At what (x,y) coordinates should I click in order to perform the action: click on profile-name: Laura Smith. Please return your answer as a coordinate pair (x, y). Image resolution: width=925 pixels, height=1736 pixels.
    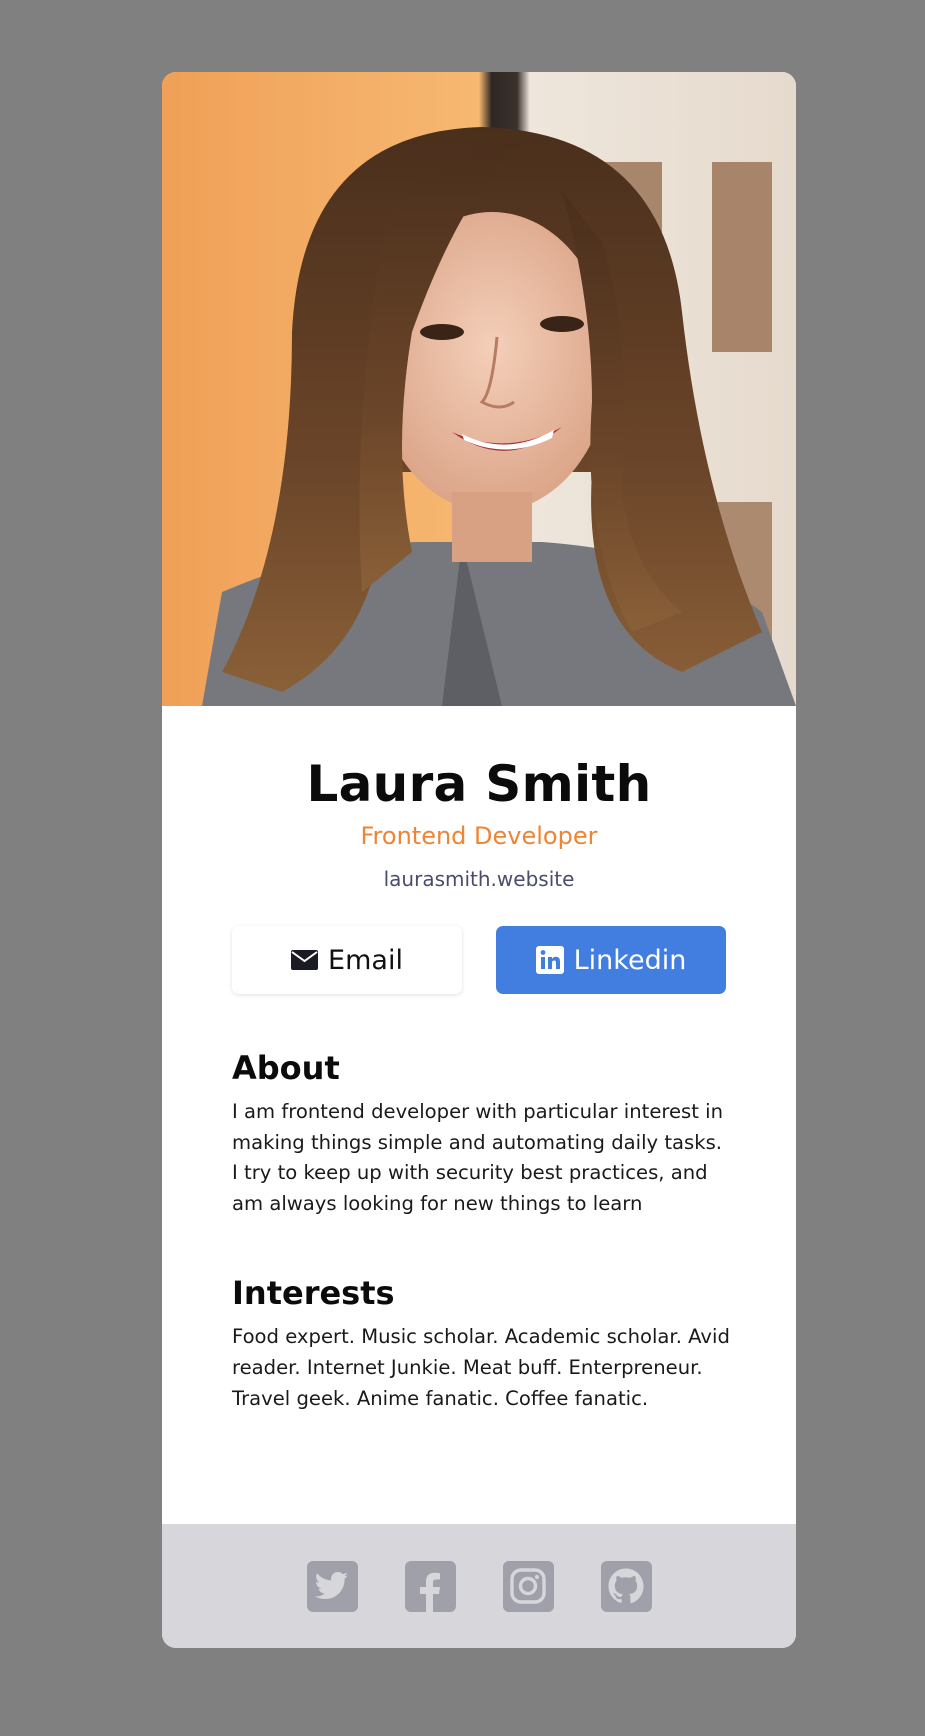
    Looking at the image, I should click on (479, 784).